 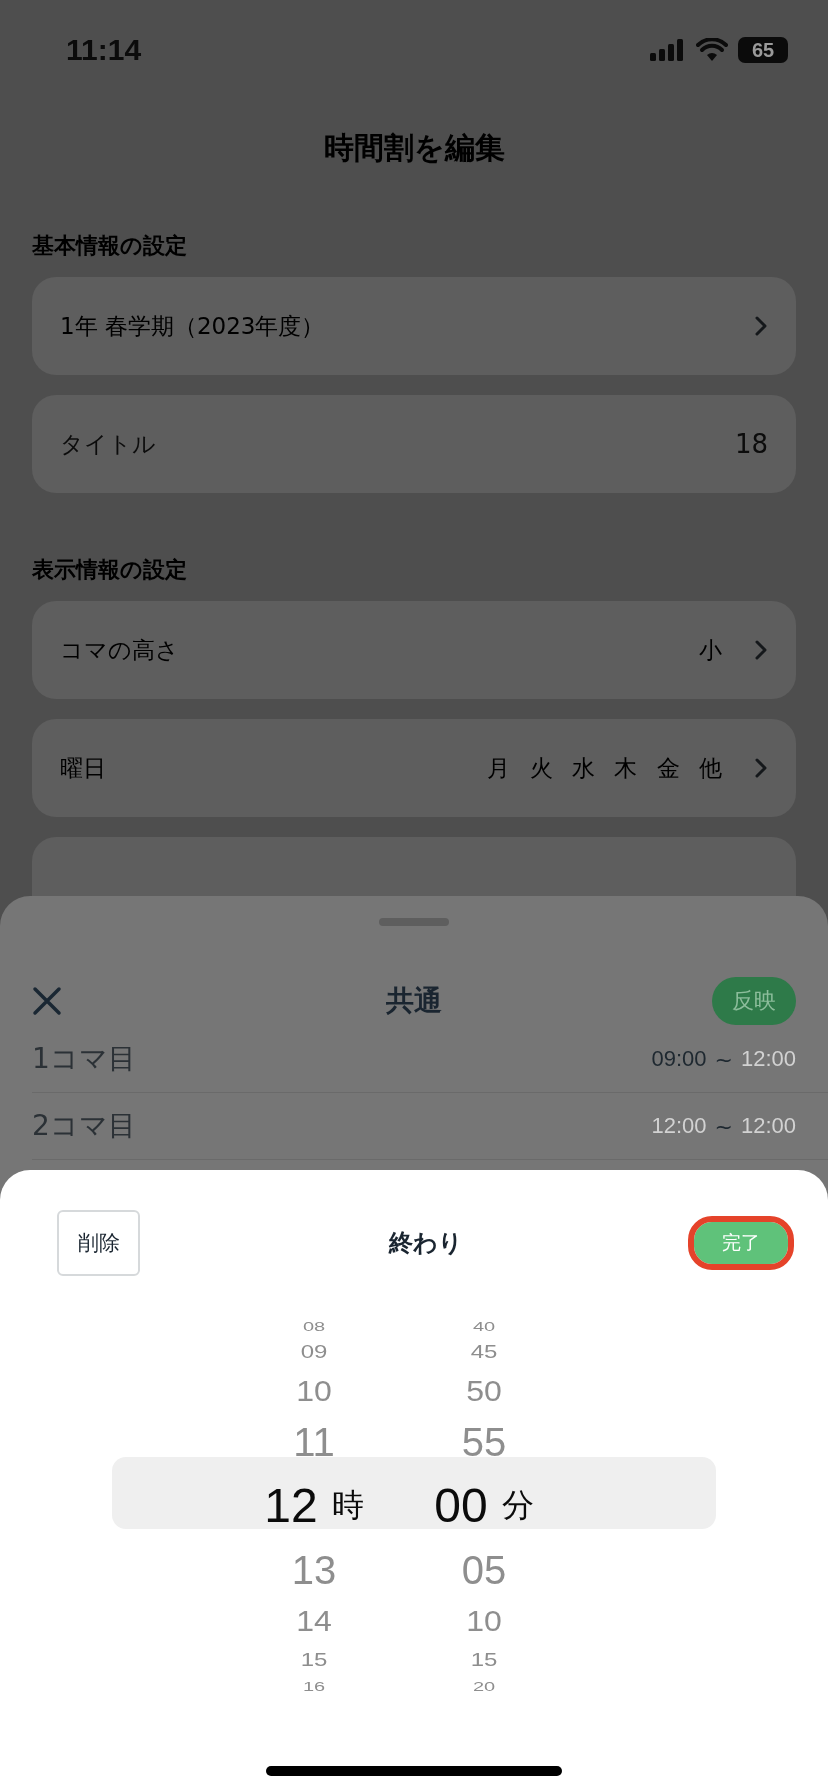 I want to click on settings-row: コマの高さ 小, so click(x=414, y=650).